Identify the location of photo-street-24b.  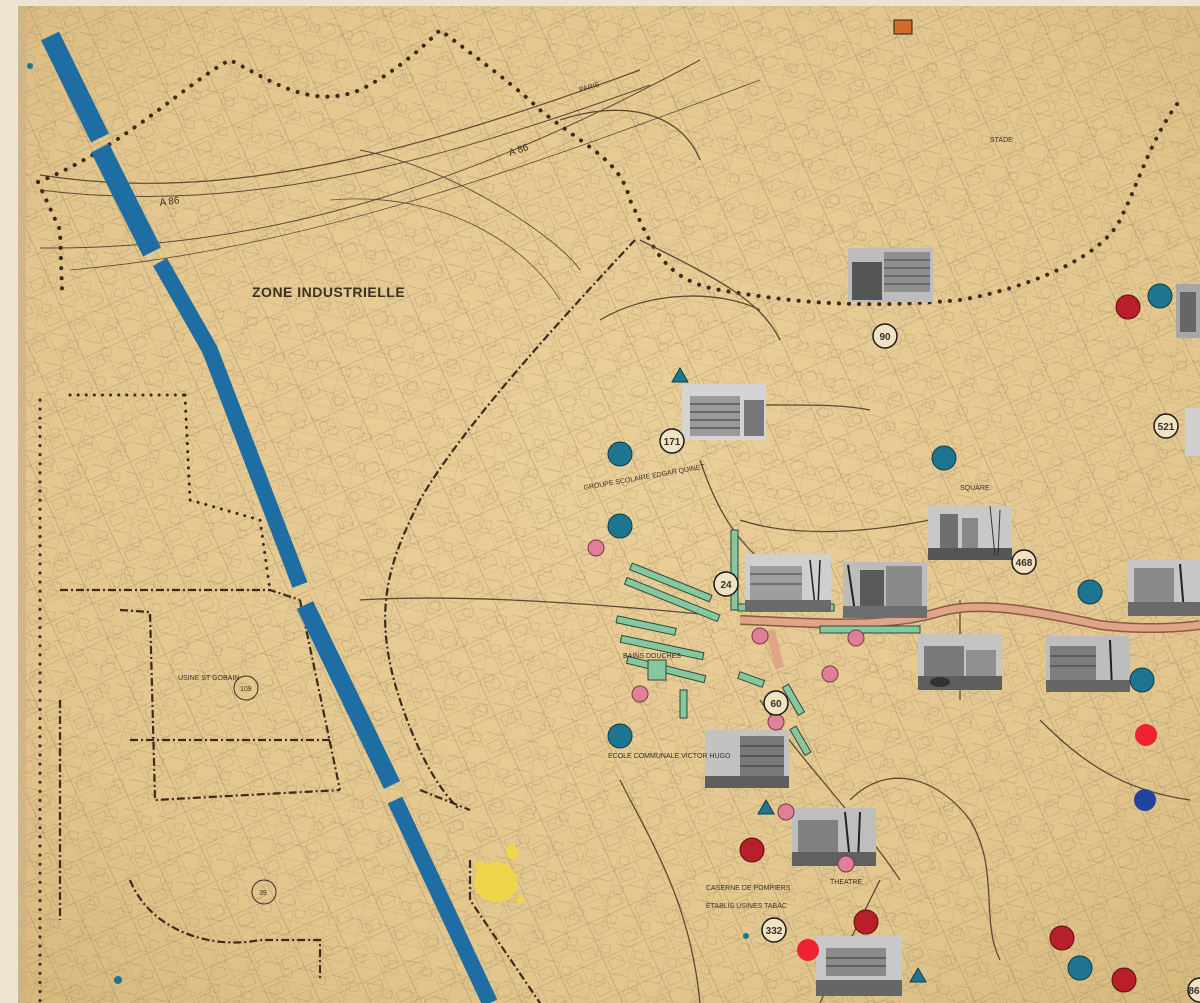
(885, 590).